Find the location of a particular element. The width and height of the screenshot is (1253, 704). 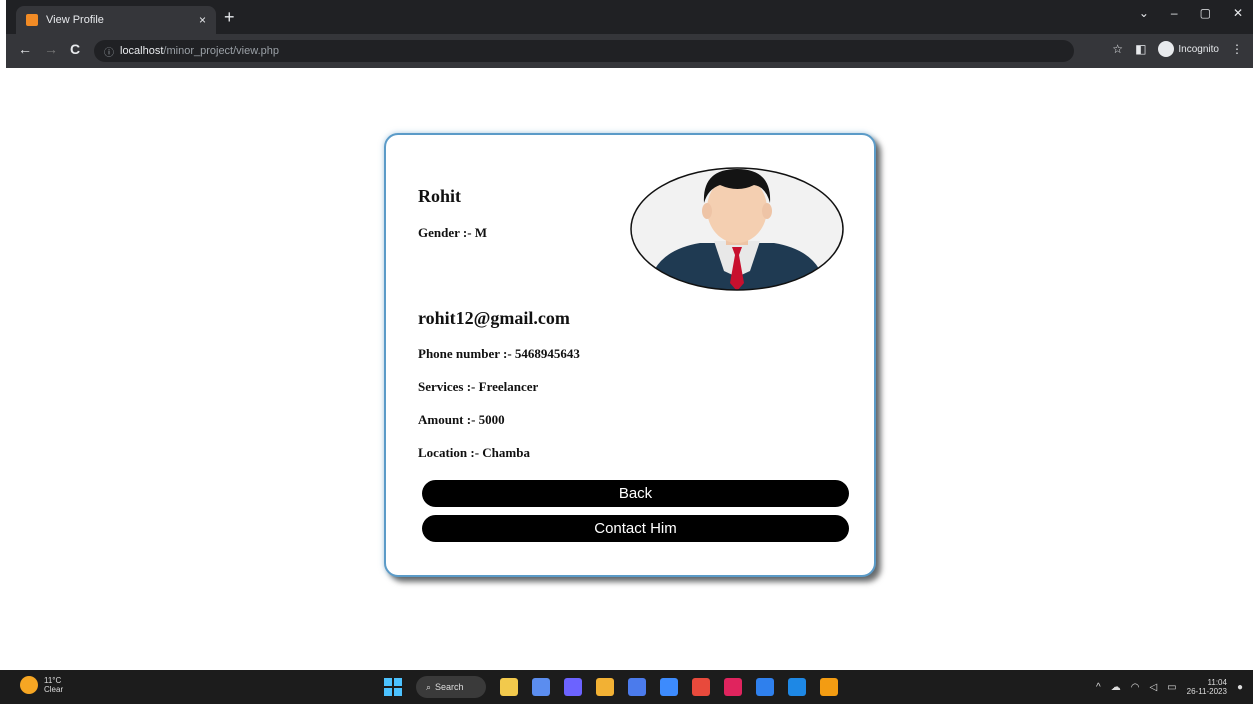

forward-arrow-icon: → is located at coordinates (51, 49).